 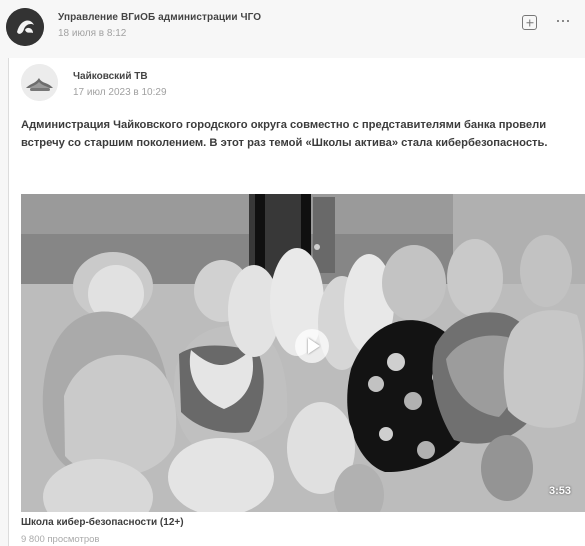 I want to click on video-title: Школа кибер-безопасности (12+), so click(x=281, y=522).